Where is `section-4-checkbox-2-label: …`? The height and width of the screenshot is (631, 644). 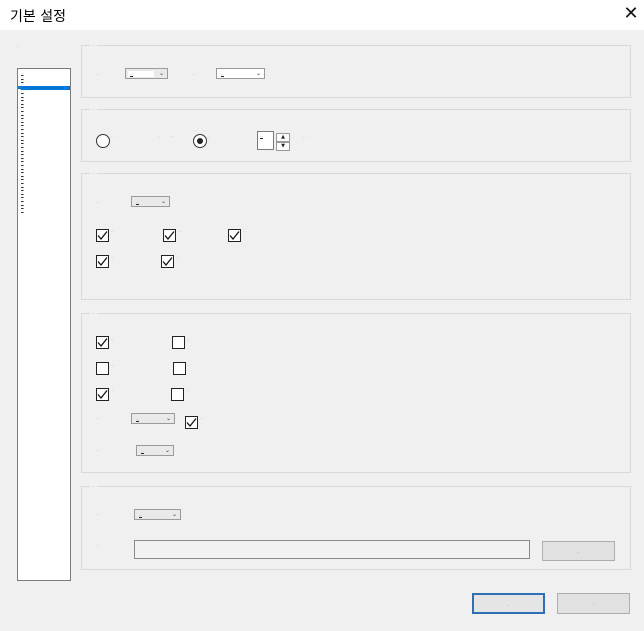
section-4-checkbox-2-label: … is located at coordinates (188, 339).